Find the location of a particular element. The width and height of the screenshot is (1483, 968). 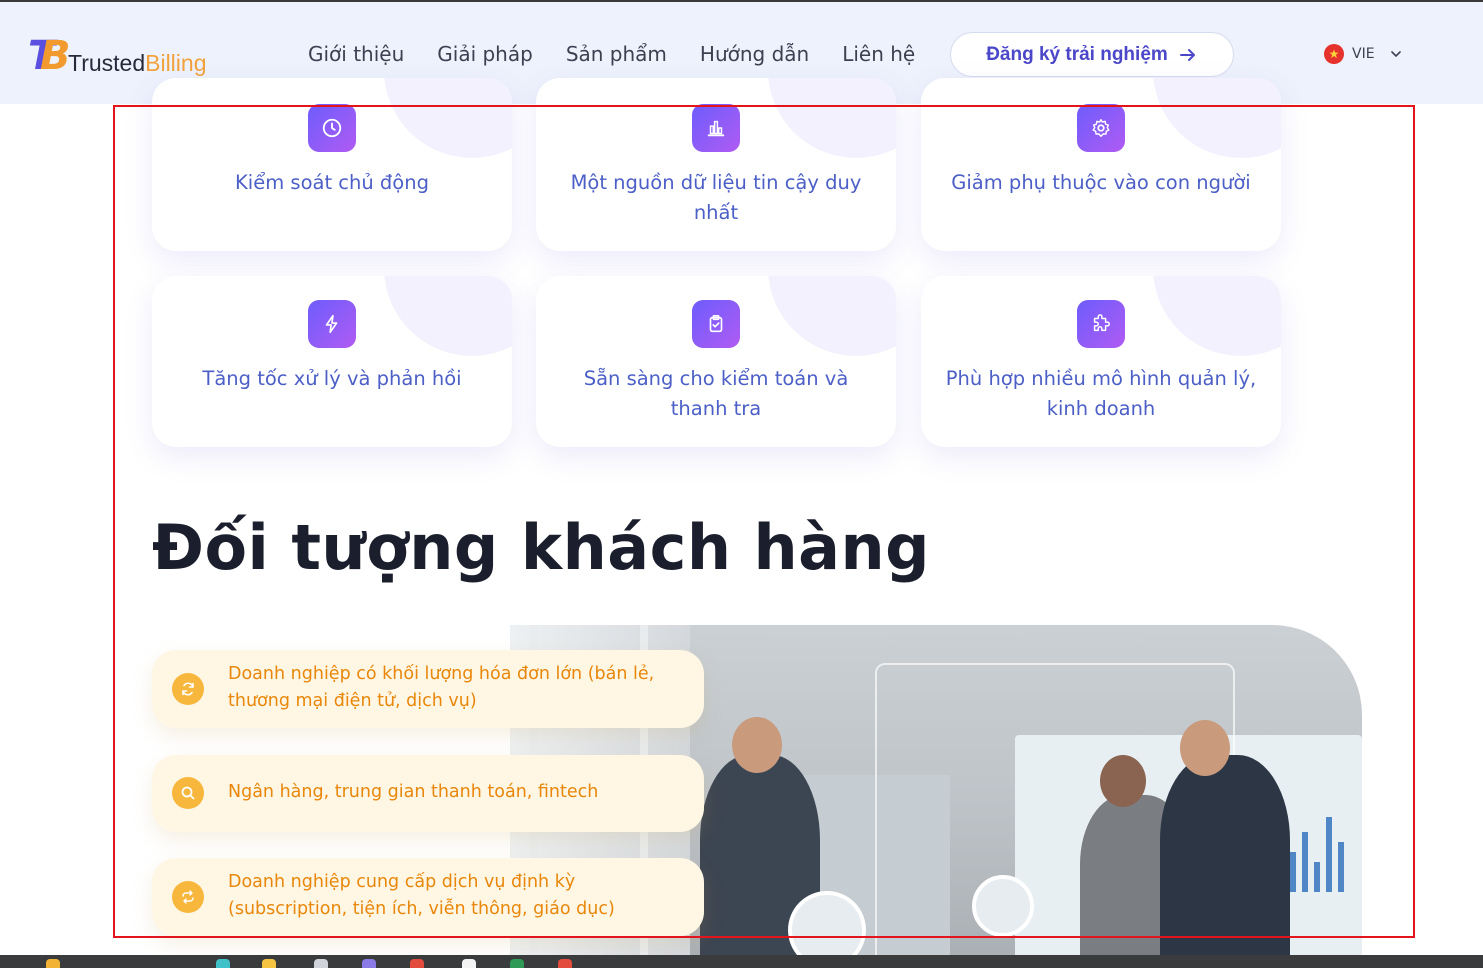

benefit-card: Một nguồn dữ liệu tin cậy duy nhất is located at coordinates (716, 164).